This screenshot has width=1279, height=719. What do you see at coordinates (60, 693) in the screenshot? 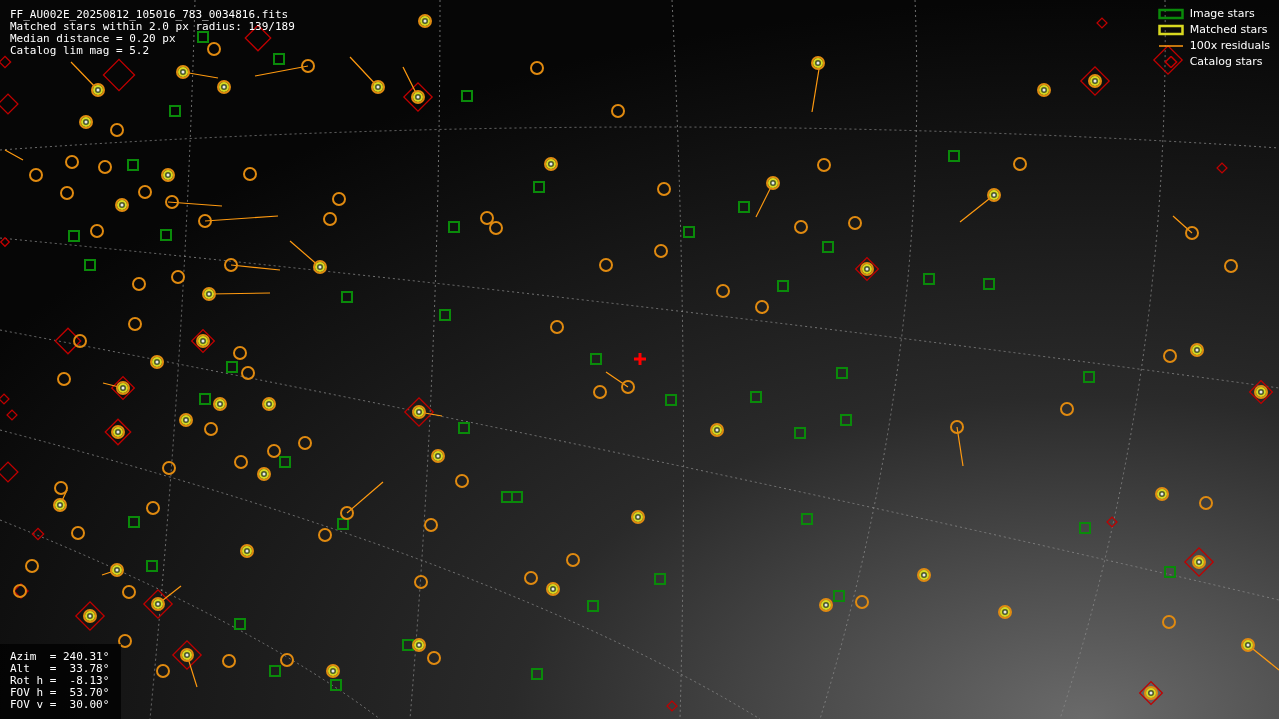
I see `pointing-text: FOV h = 53.70°` at bounding box center [60, 693].